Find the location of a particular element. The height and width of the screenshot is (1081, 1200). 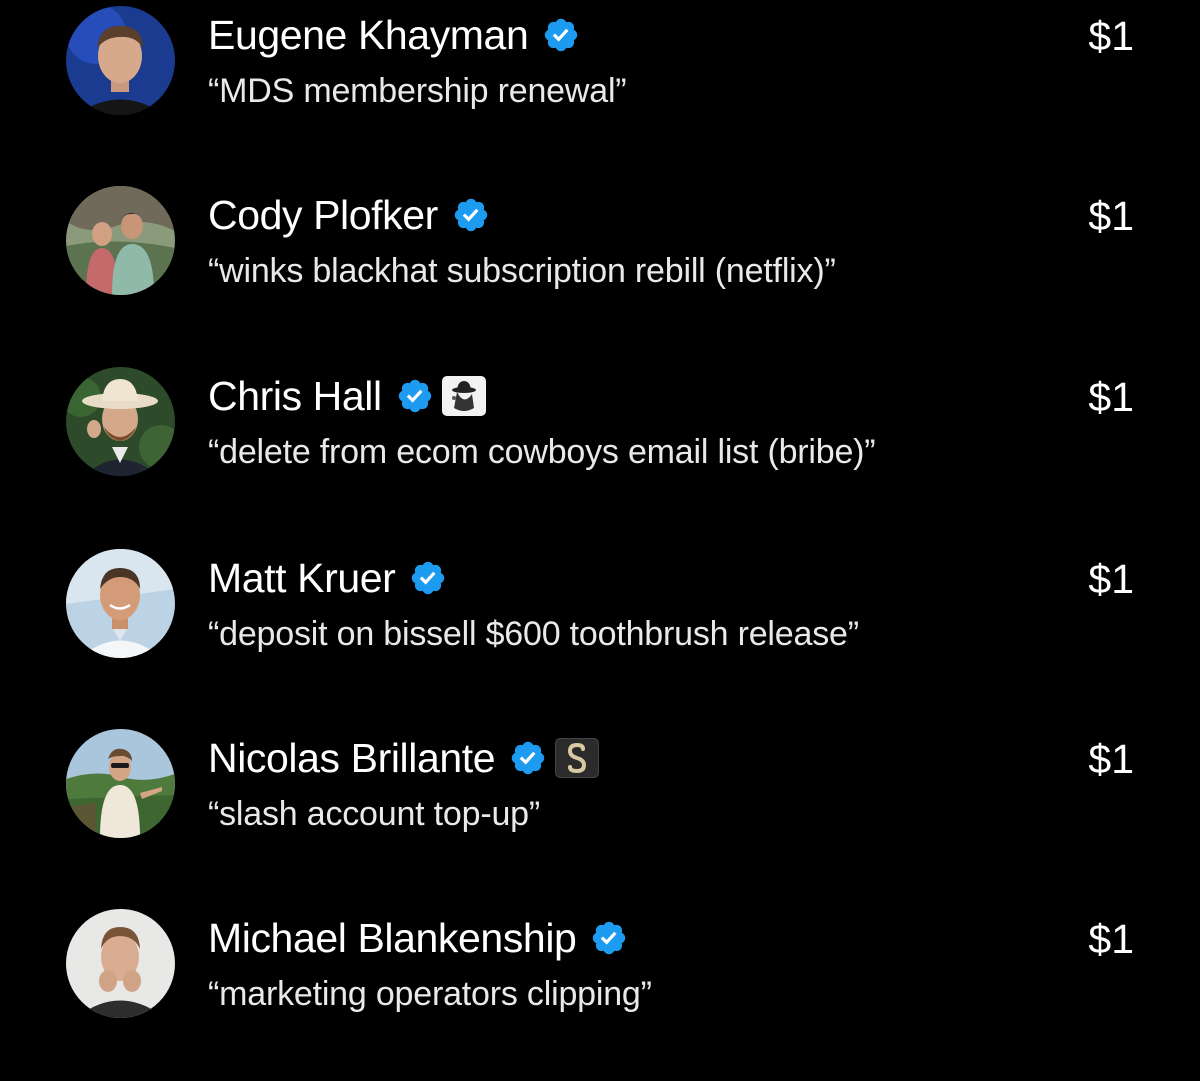

name-line: Michael Blankenship is located at coordinates (418, 938).